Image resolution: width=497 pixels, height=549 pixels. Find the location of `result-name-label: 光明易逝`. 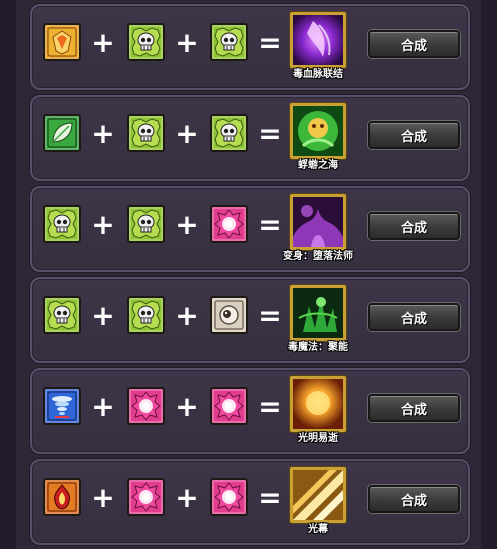

result-name-label: 光明易逝 is located at coordinates (318, 438).